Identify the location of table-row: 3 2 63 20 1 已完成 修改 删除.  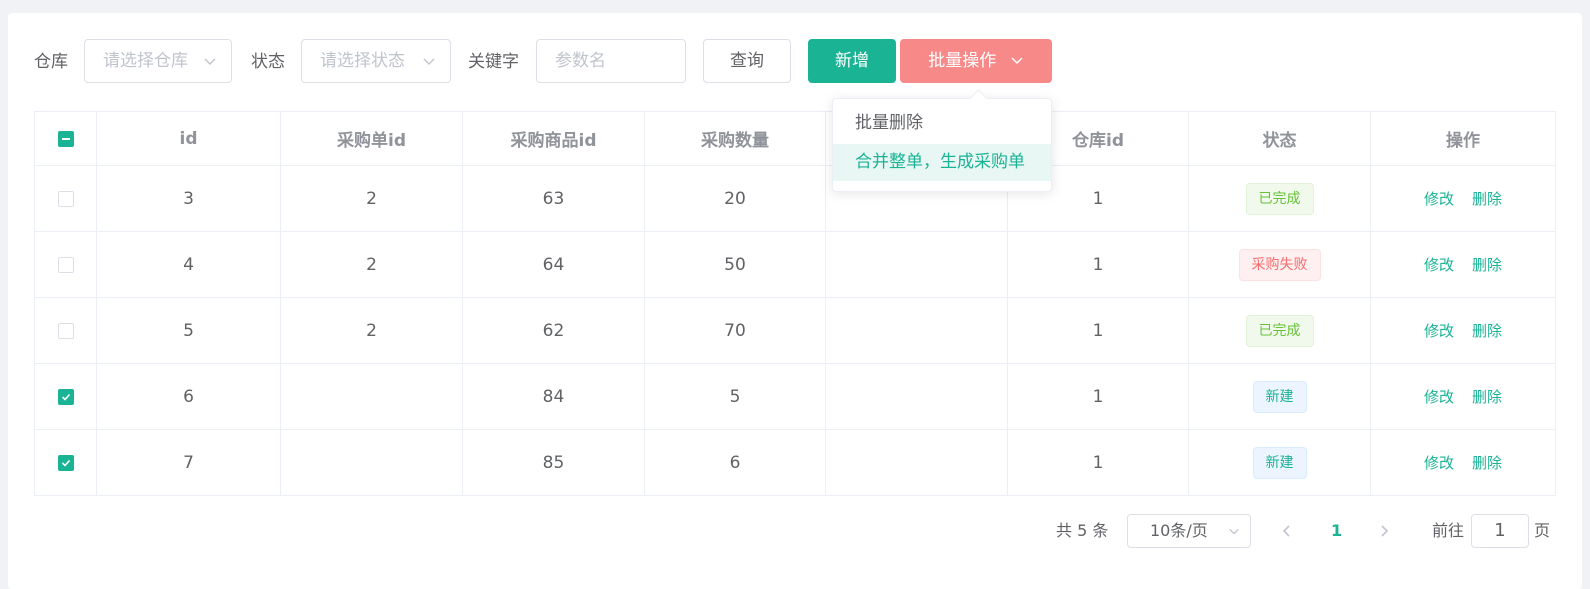
(795, 198).